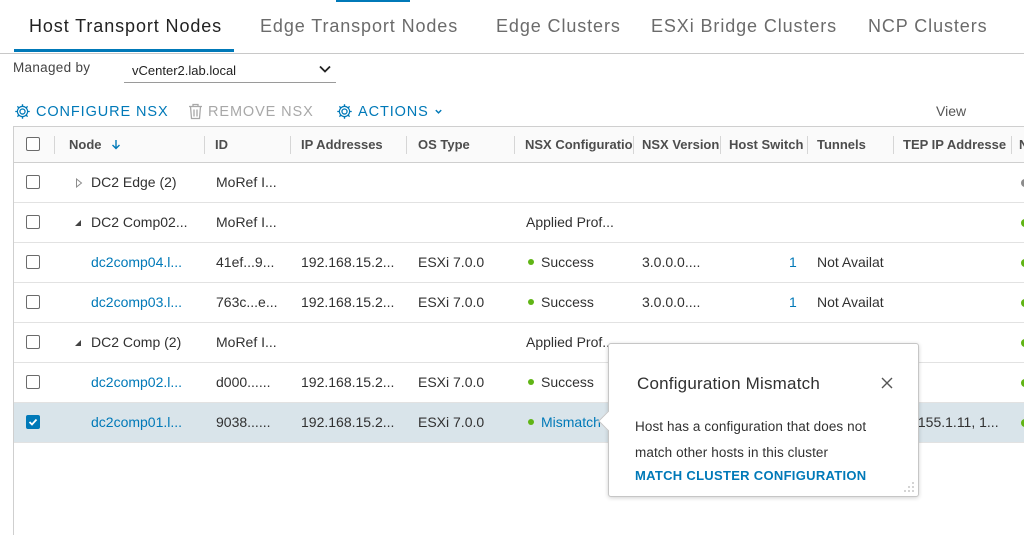  What do you see at coordinates (728, 383) in the screenshot?
I see `popover-title: Configuration Mismatch` at bounding box center [728, 383].